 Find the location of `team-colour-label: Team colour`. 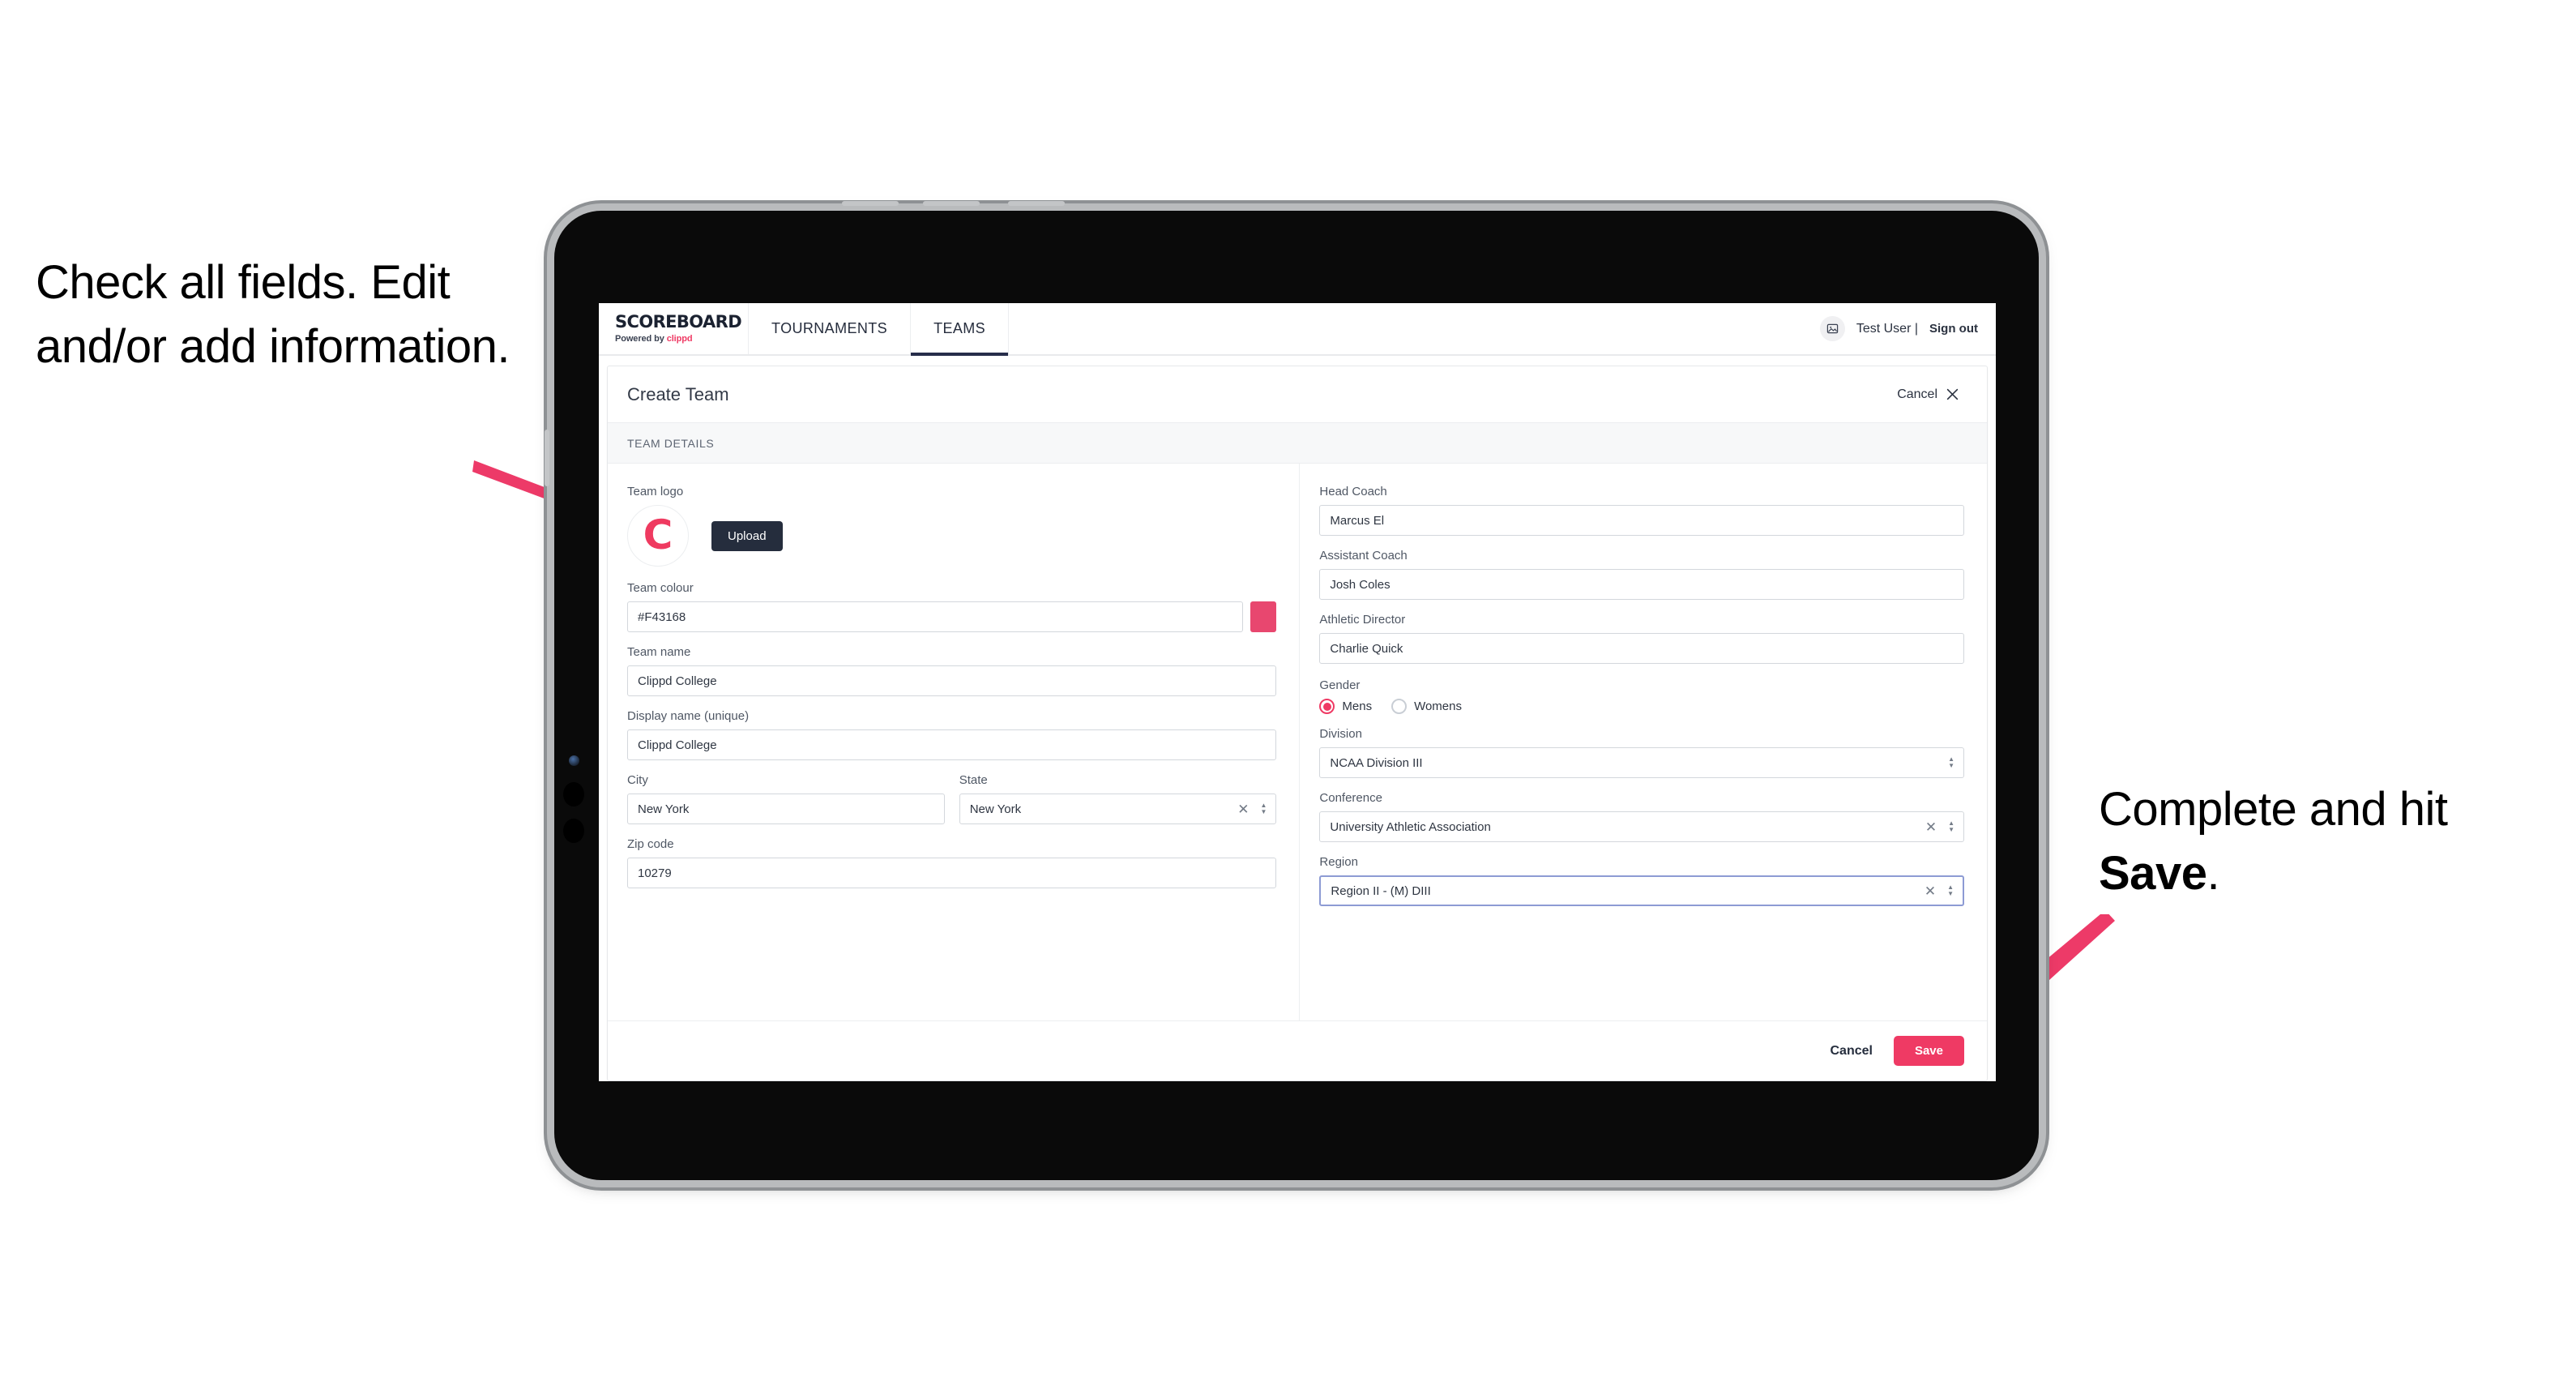

team-colour-label: Team colour is located at coordinates (660, 588).